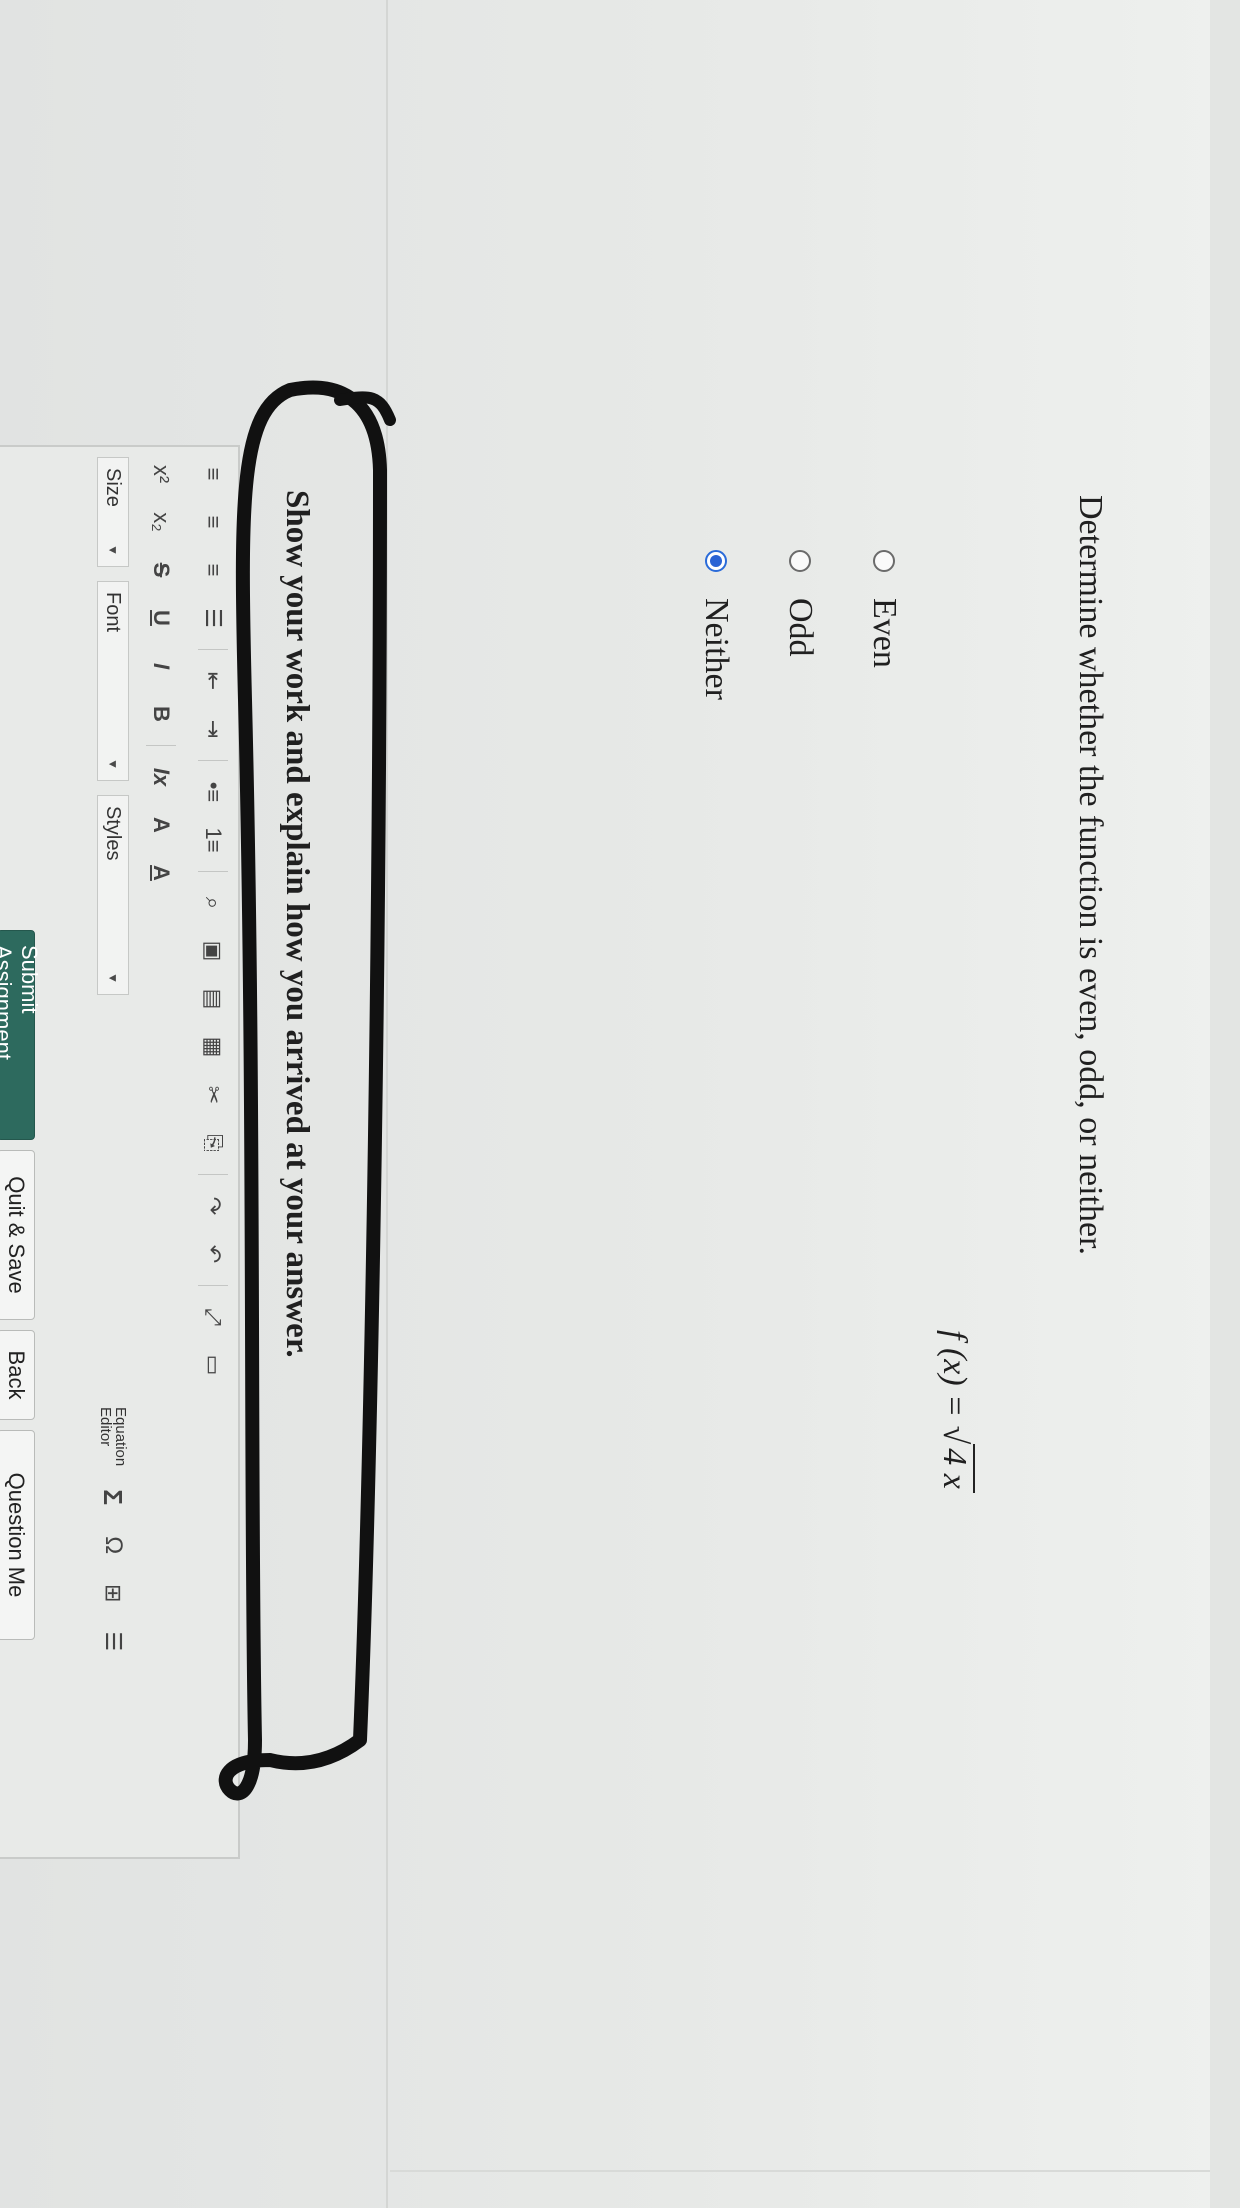 This screenshot has width=1240, height=2208. I want to click on submit-assignment-button: Submit Assignment, so click(21, 1035).